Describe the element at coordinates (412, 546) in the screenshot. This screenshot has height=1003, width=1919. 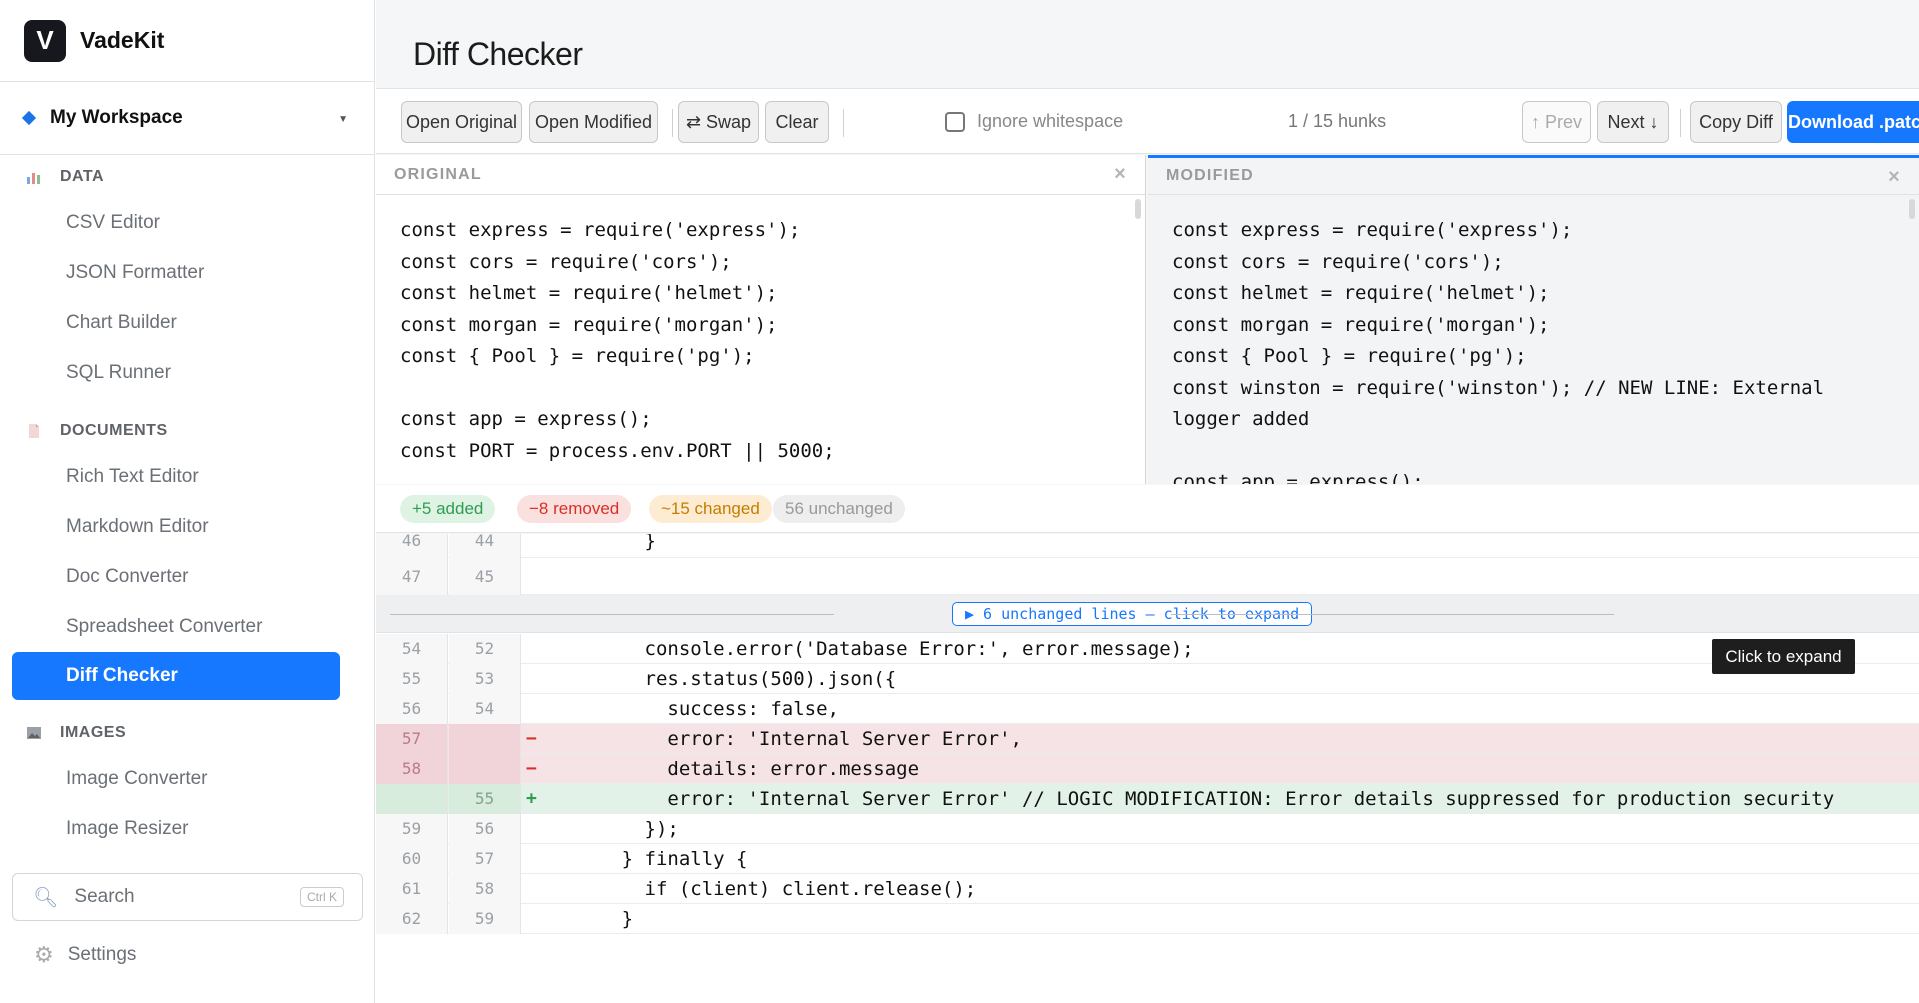
I see `original-line-number: 46` at that location.